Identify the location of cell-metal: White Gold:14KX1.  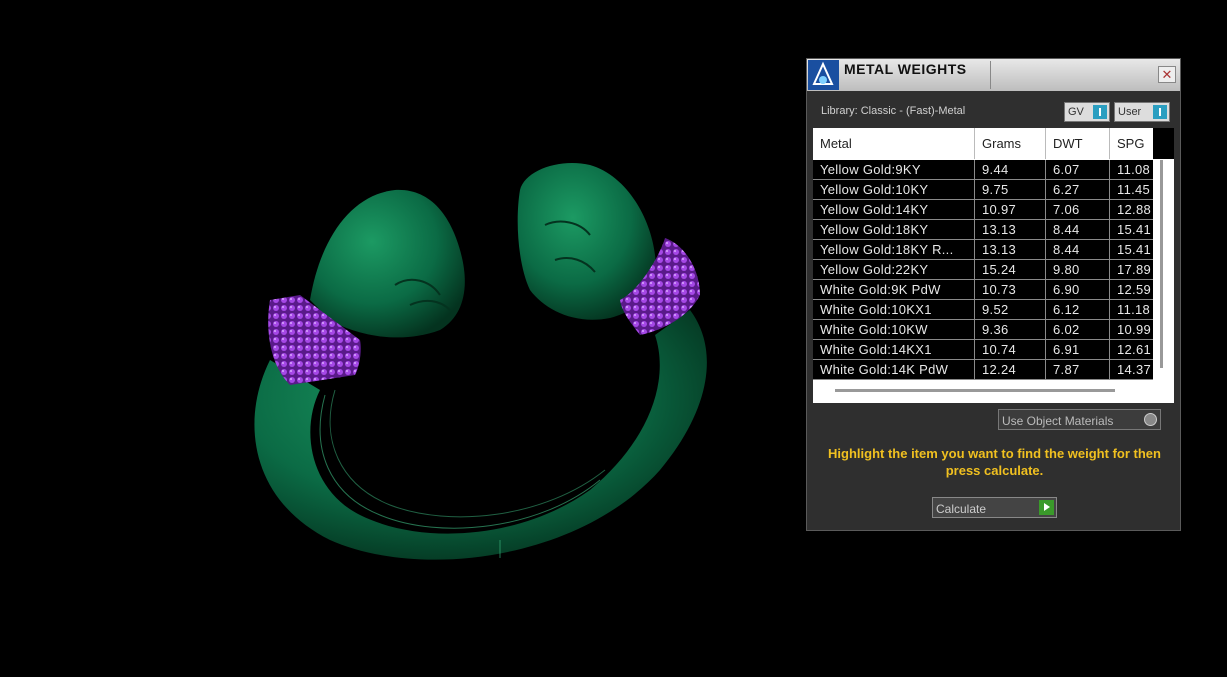
(894, 349).